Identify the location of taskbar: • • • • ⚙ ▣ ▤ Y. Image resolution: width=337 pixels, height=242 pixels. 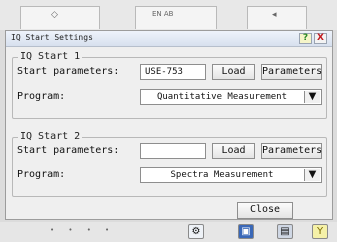
(168, 232).